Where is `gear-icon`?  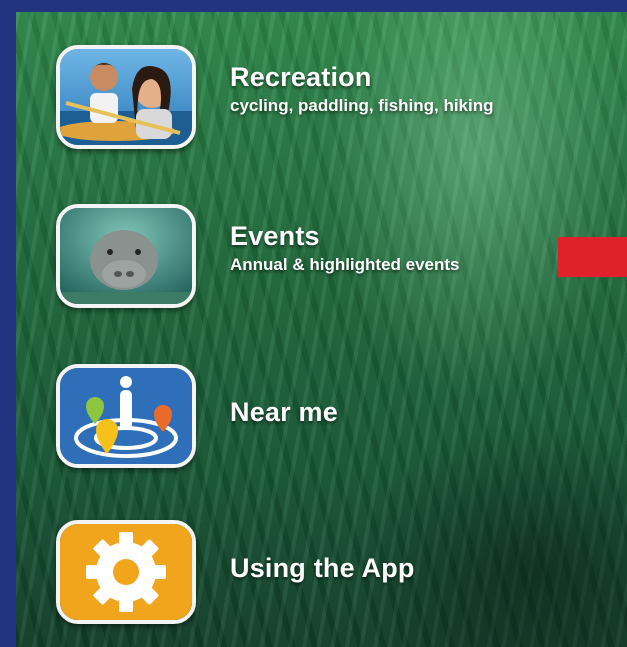
gear-icon is located at coordinates (126, 572).